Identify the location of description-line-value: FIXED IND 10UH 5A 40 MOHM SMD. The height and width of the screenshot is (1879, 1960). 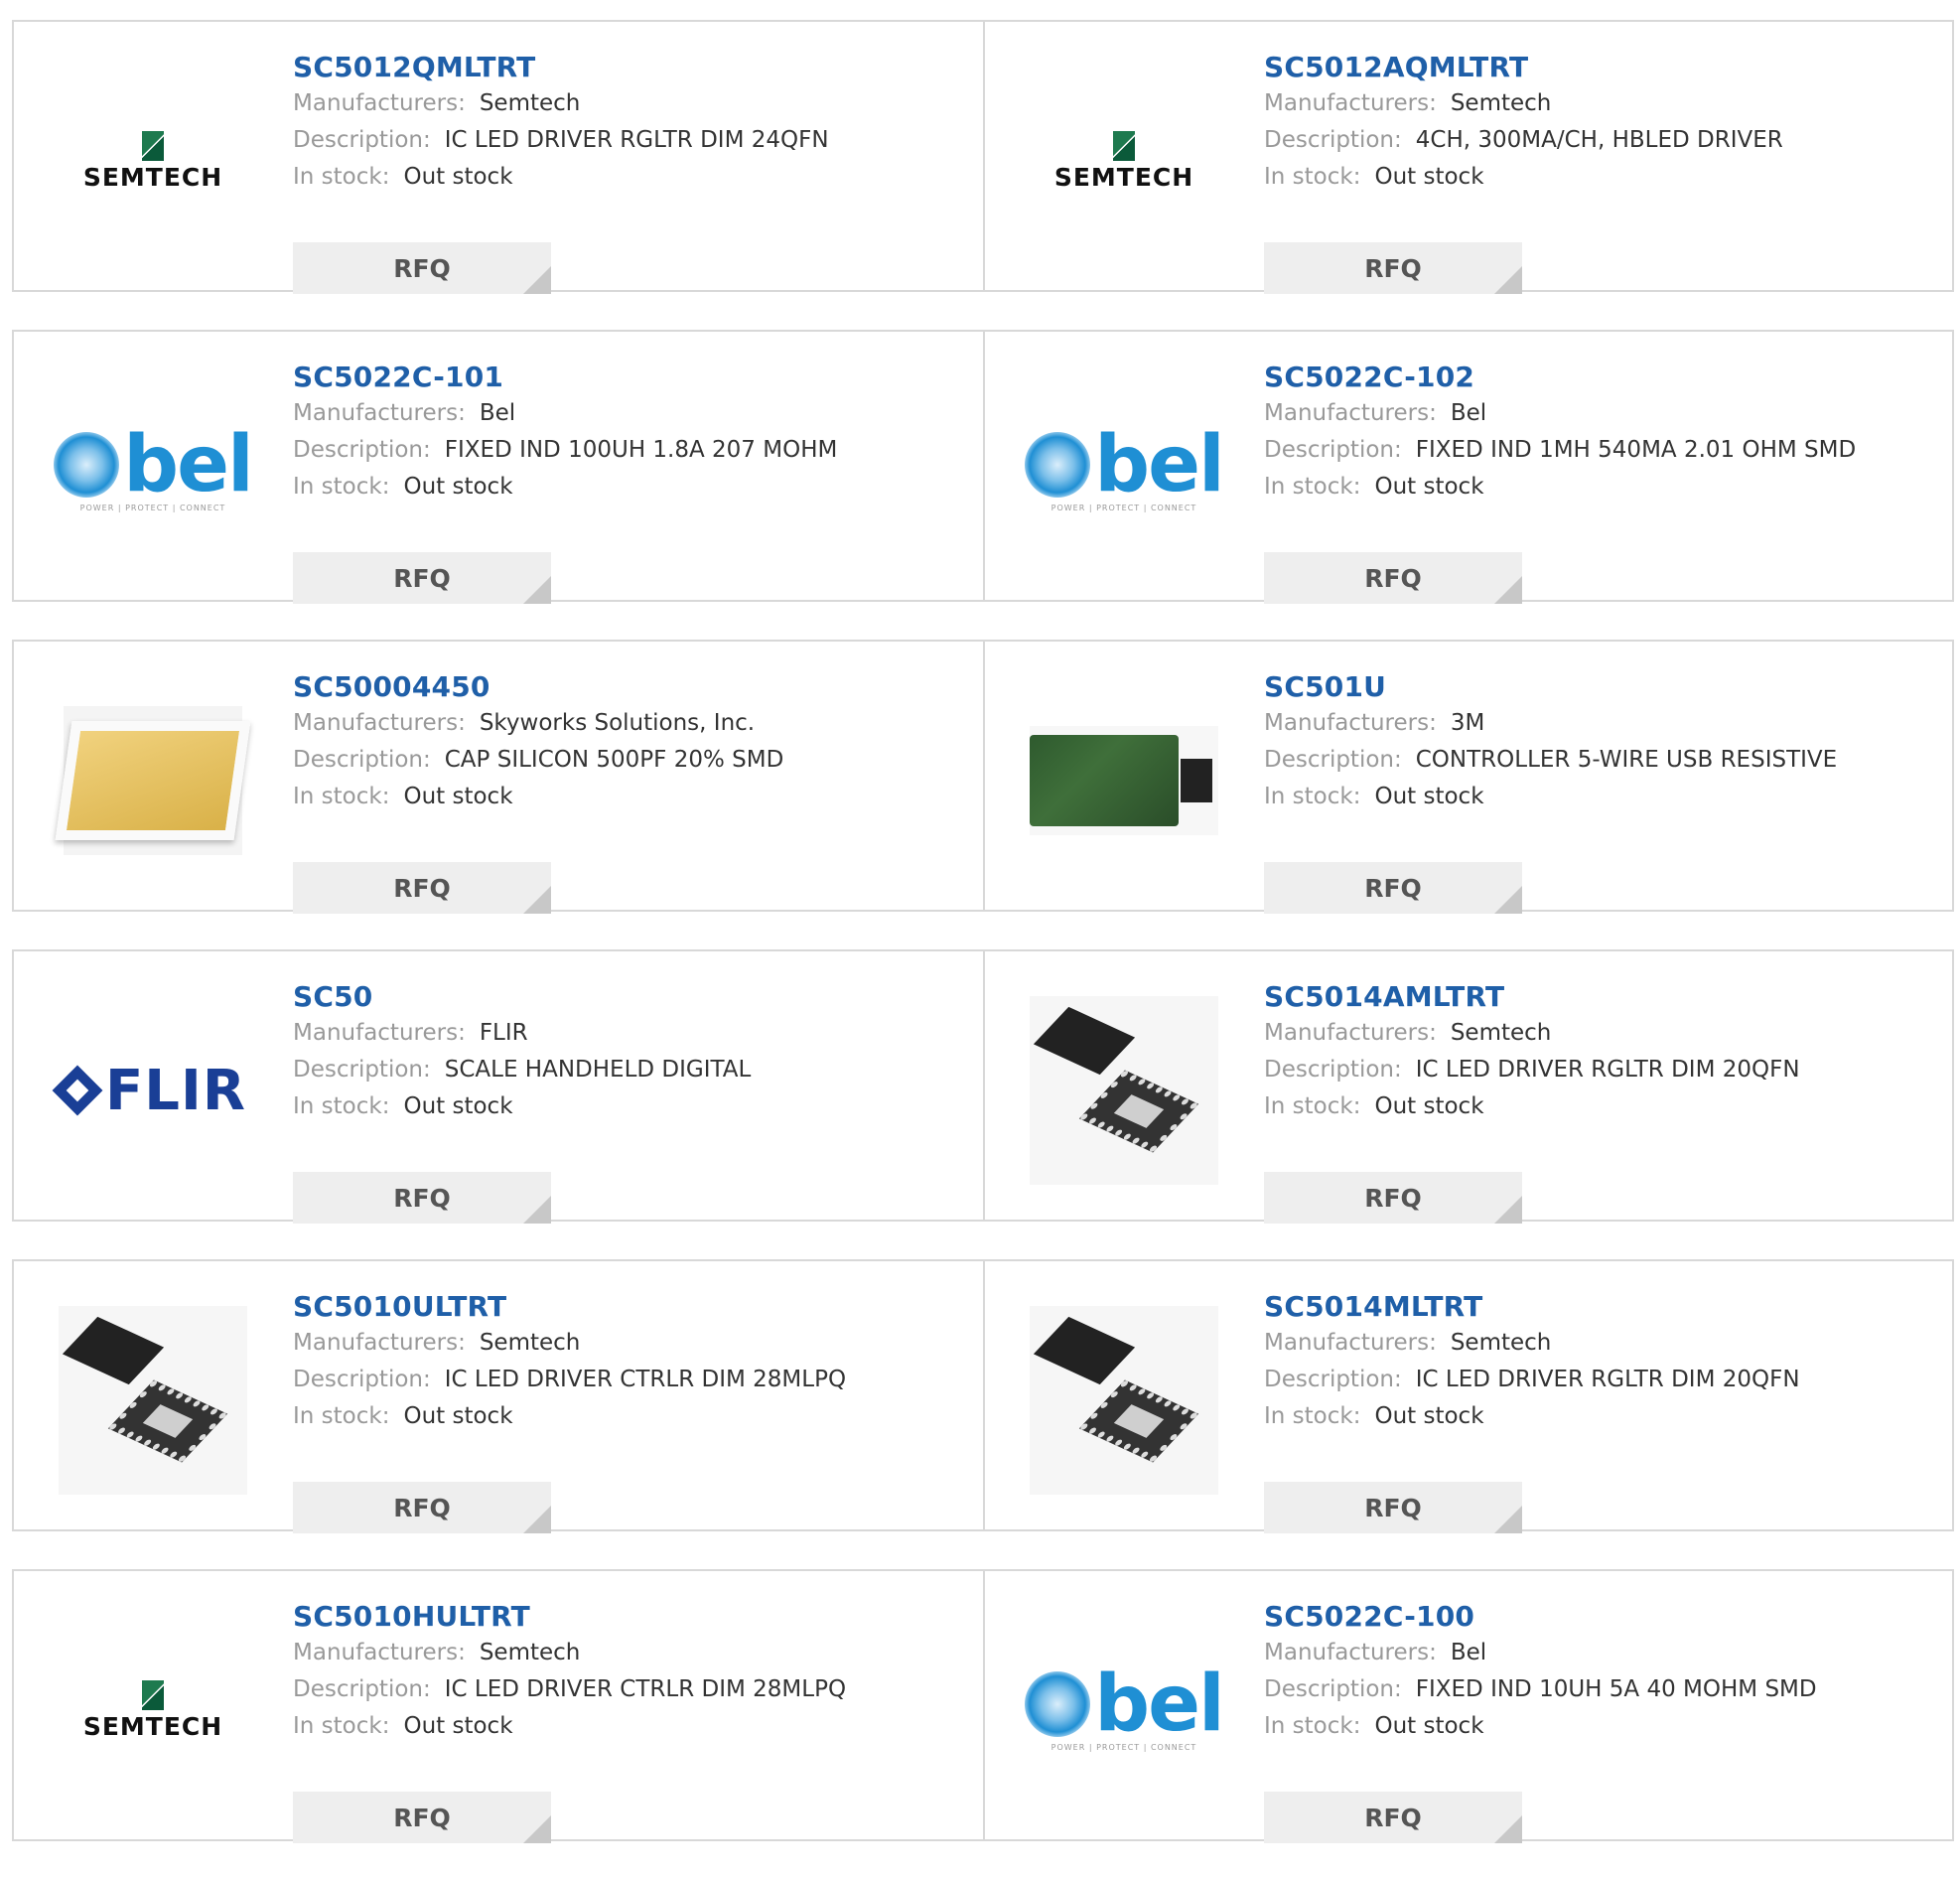
(1616, 1689).